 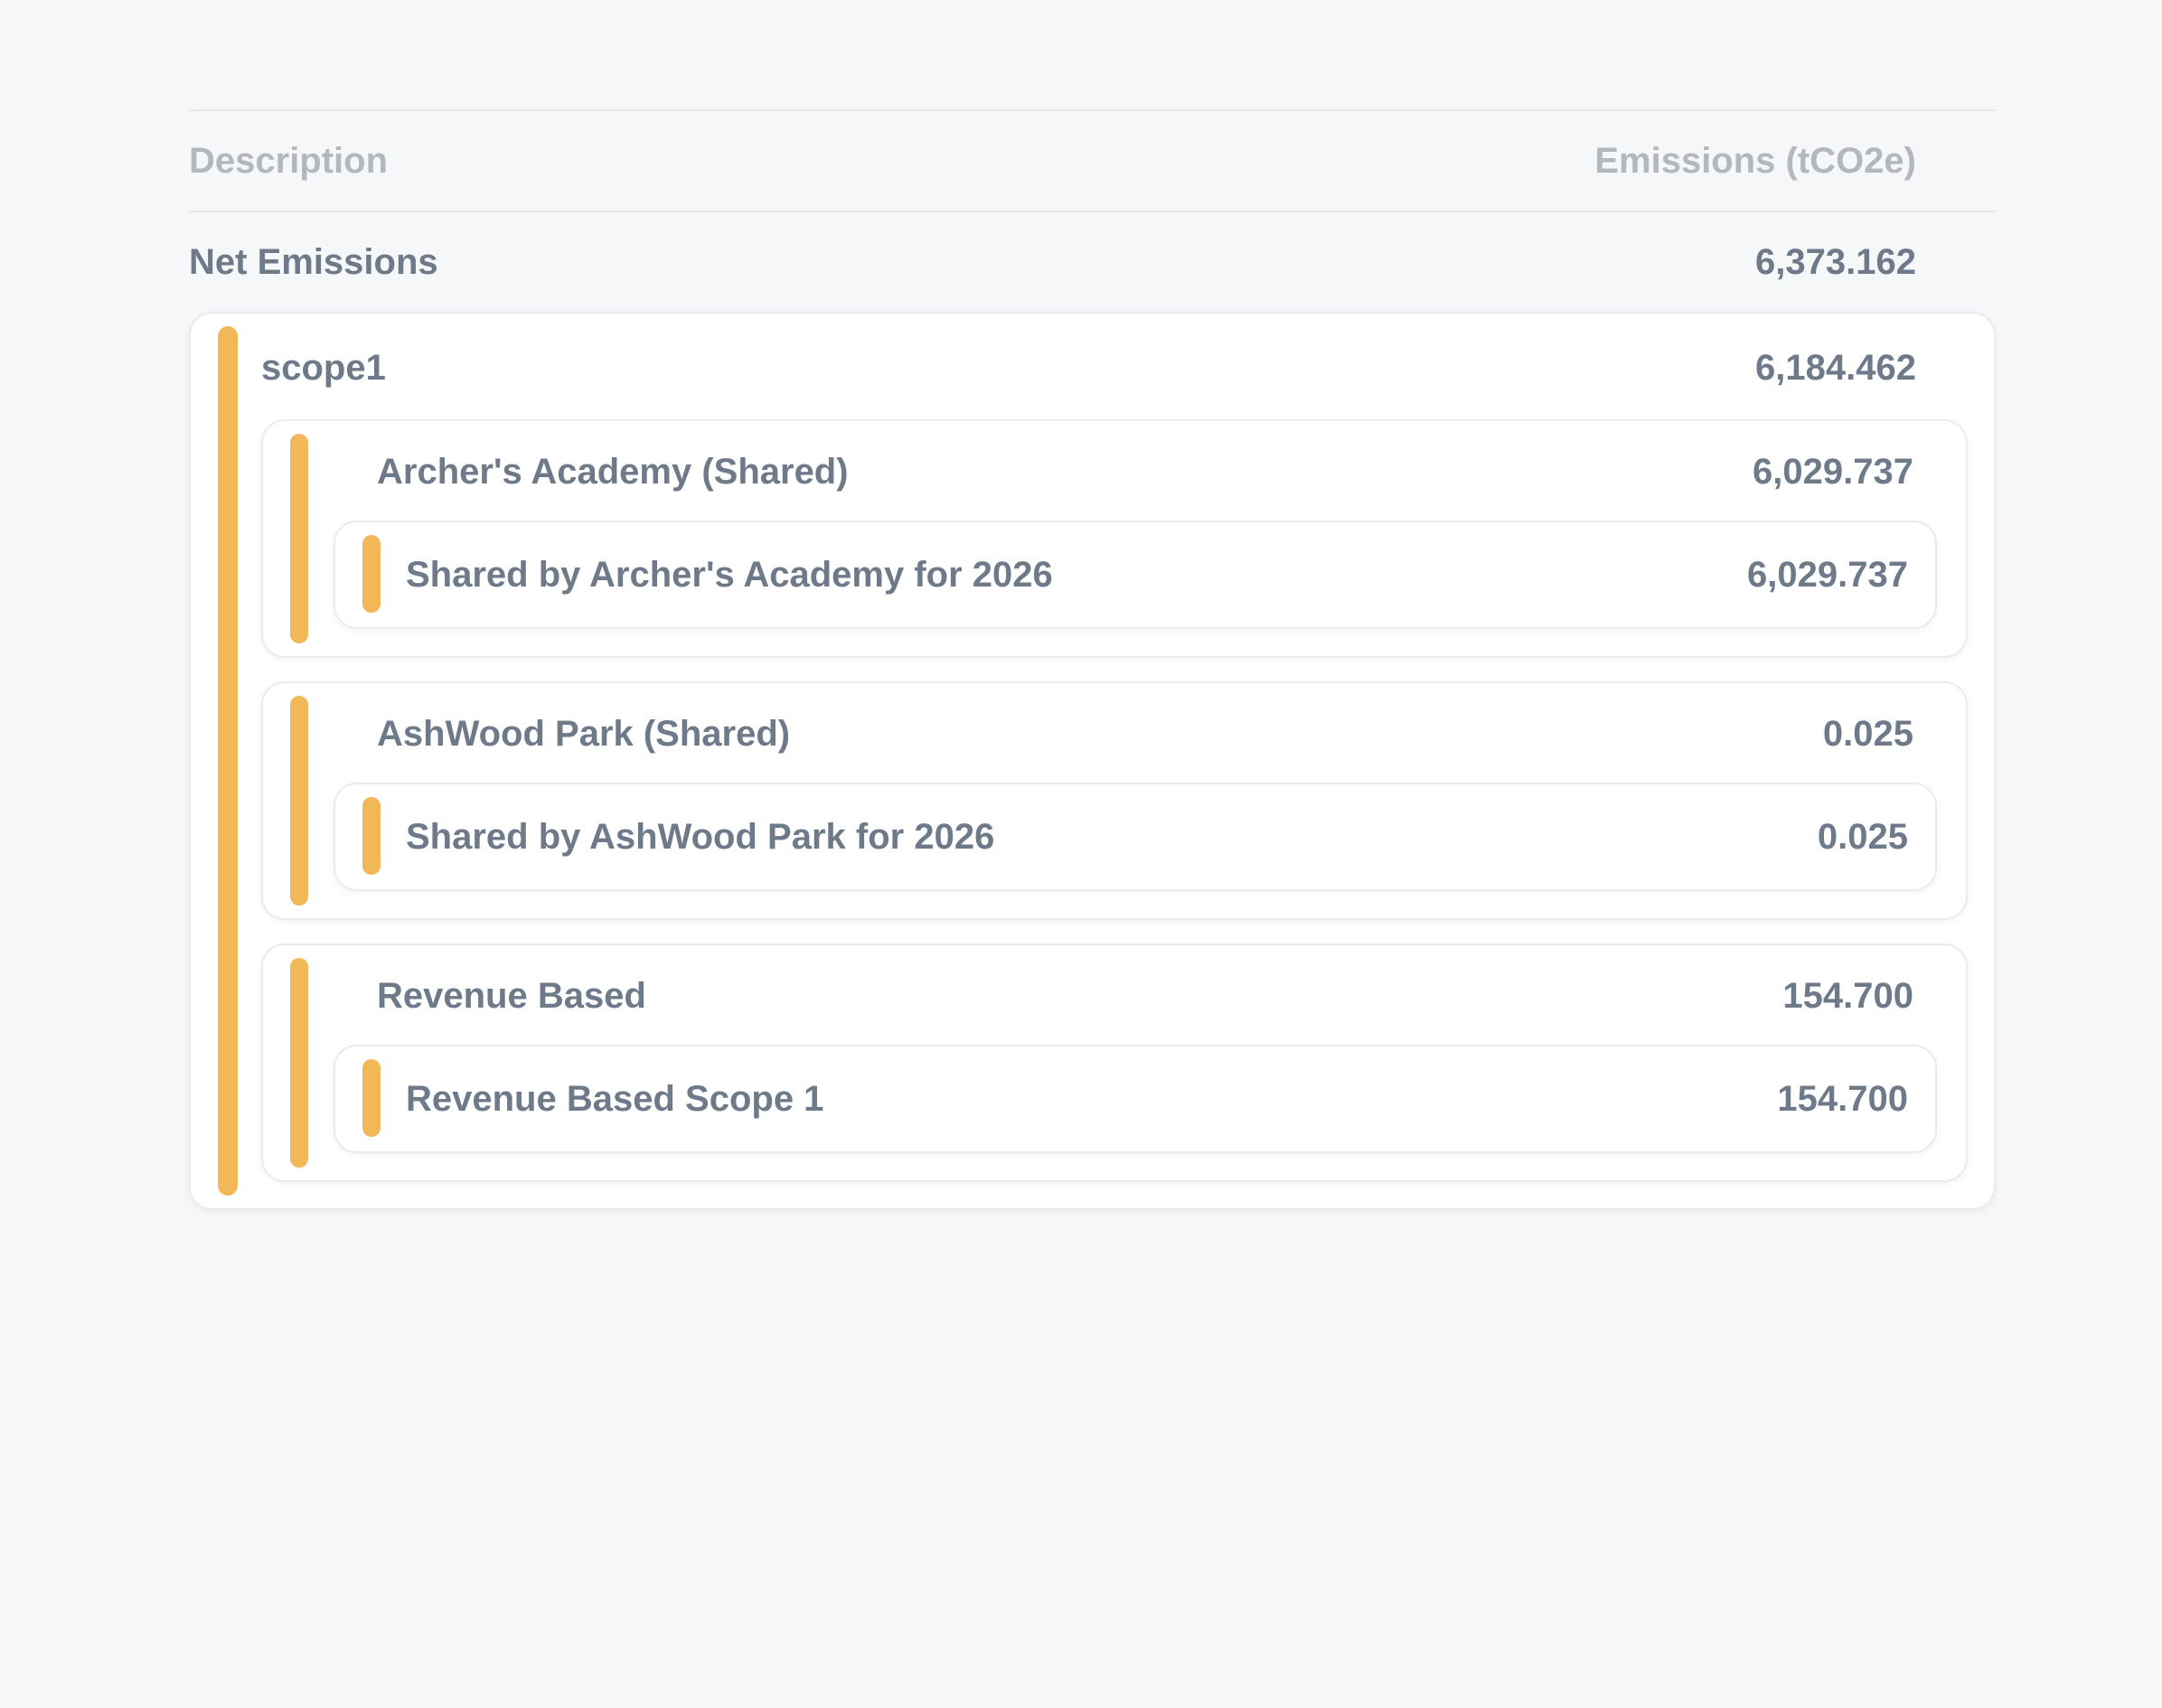 What do you see at coordinates (1092, 262) in the screenshot?
I see `net-emissions-row: Net Emissions 6,373.162` at bounding box center [1092, 262].